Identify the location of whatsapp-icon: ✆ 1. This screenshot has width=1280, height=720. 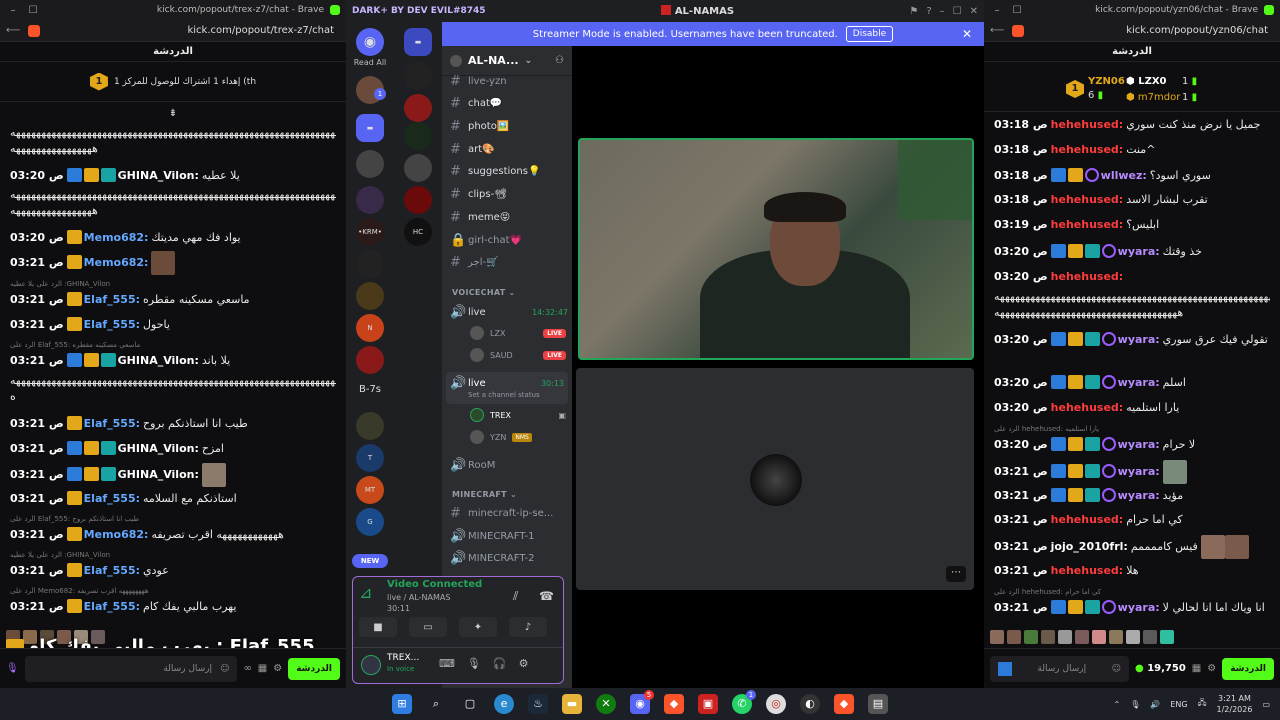
(744, 702).